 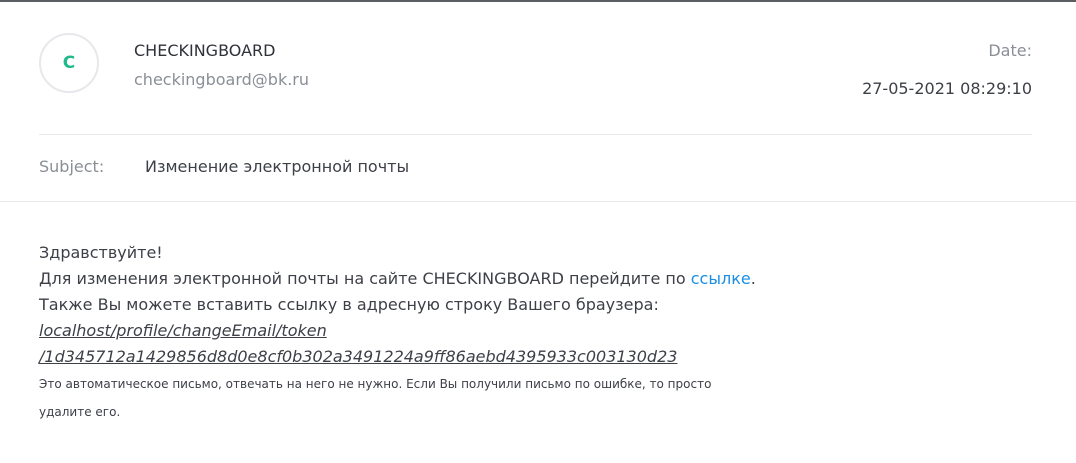 I want to click on subject-label: Subject:, so click(x=72, y=166).